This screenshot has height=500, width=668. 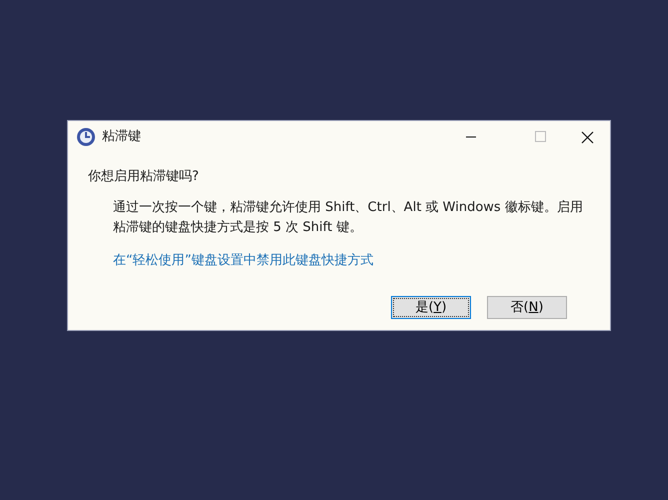 I want to click on settings-link: 在“轻松使用”键盘设置中禁用此键盘快捷方式, so click(x=243, y=260).